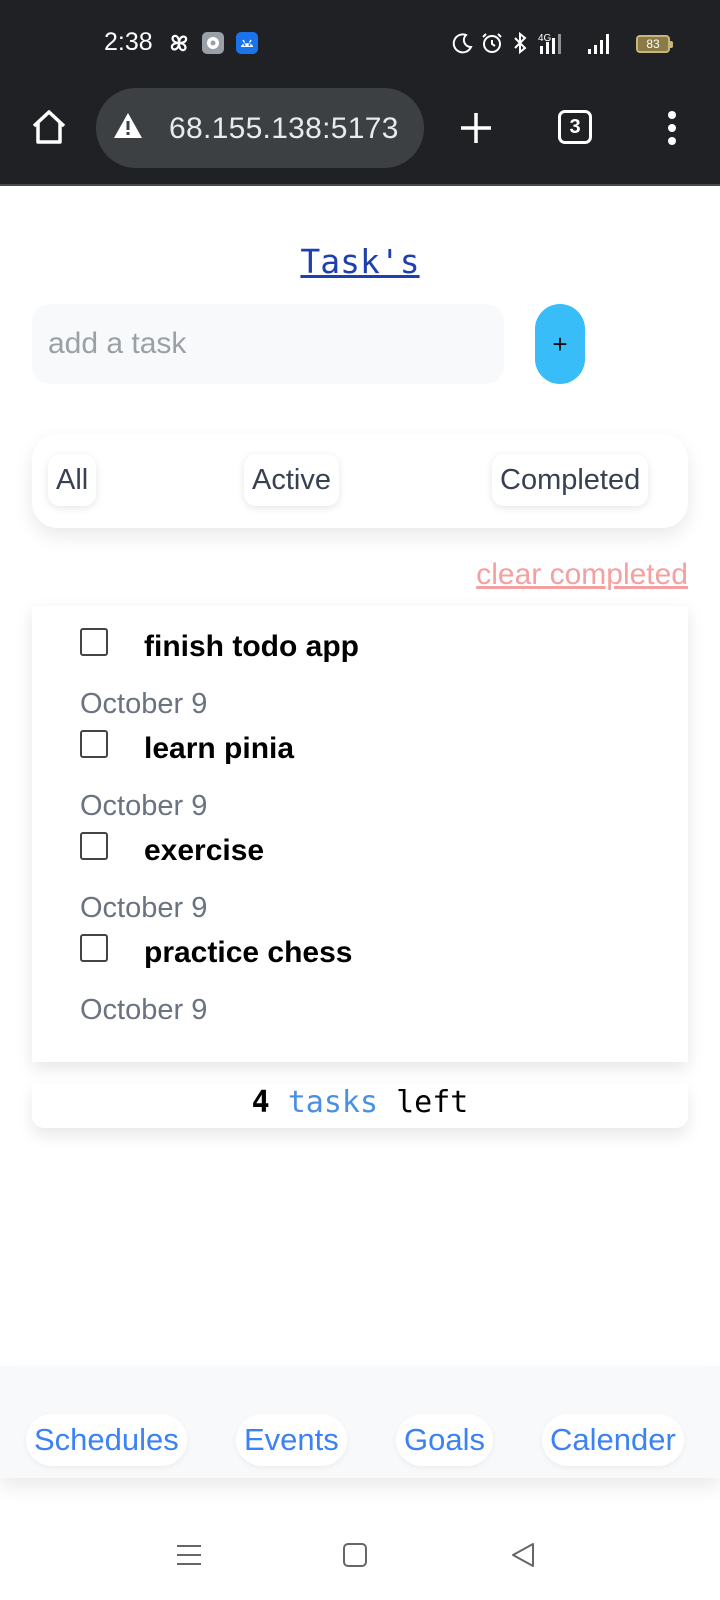 The image size is (720, 1600). I want to click on url-text: 68.155.138:5173, so click(284, 129).